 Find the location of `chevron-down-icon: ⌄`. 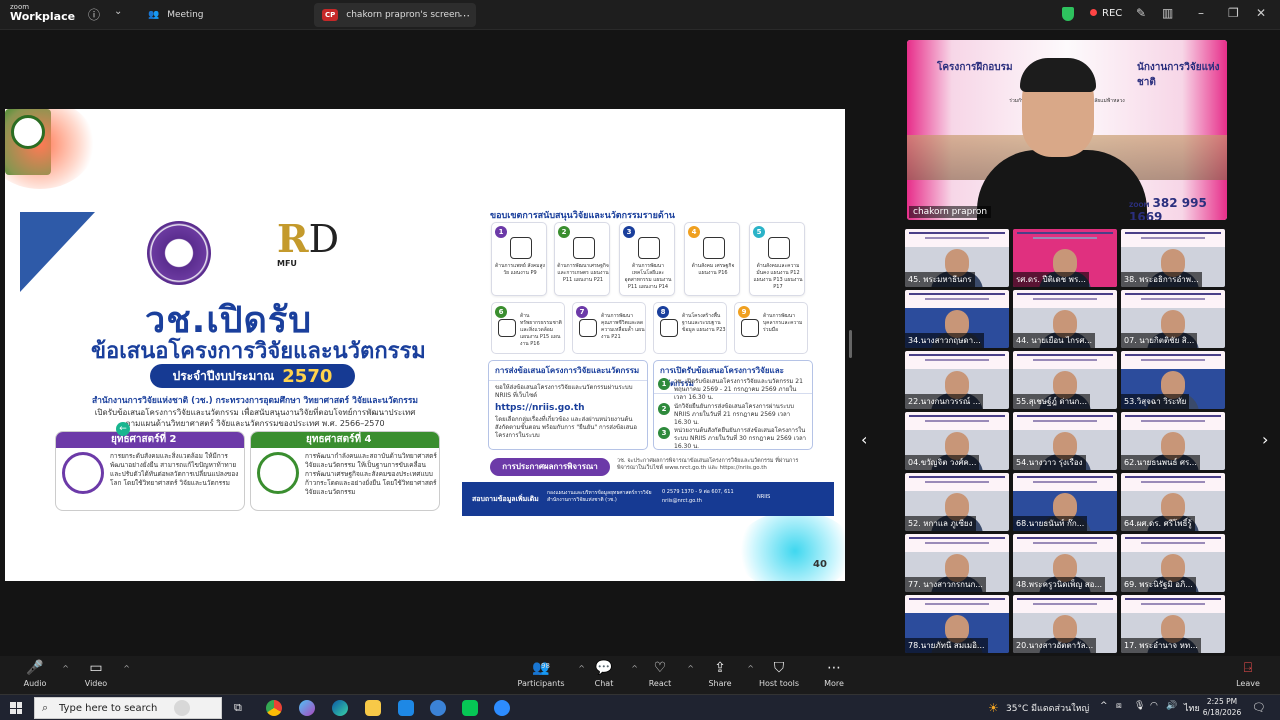

chevron-down-icon: ⌄ is located at coordinates (118, 11).